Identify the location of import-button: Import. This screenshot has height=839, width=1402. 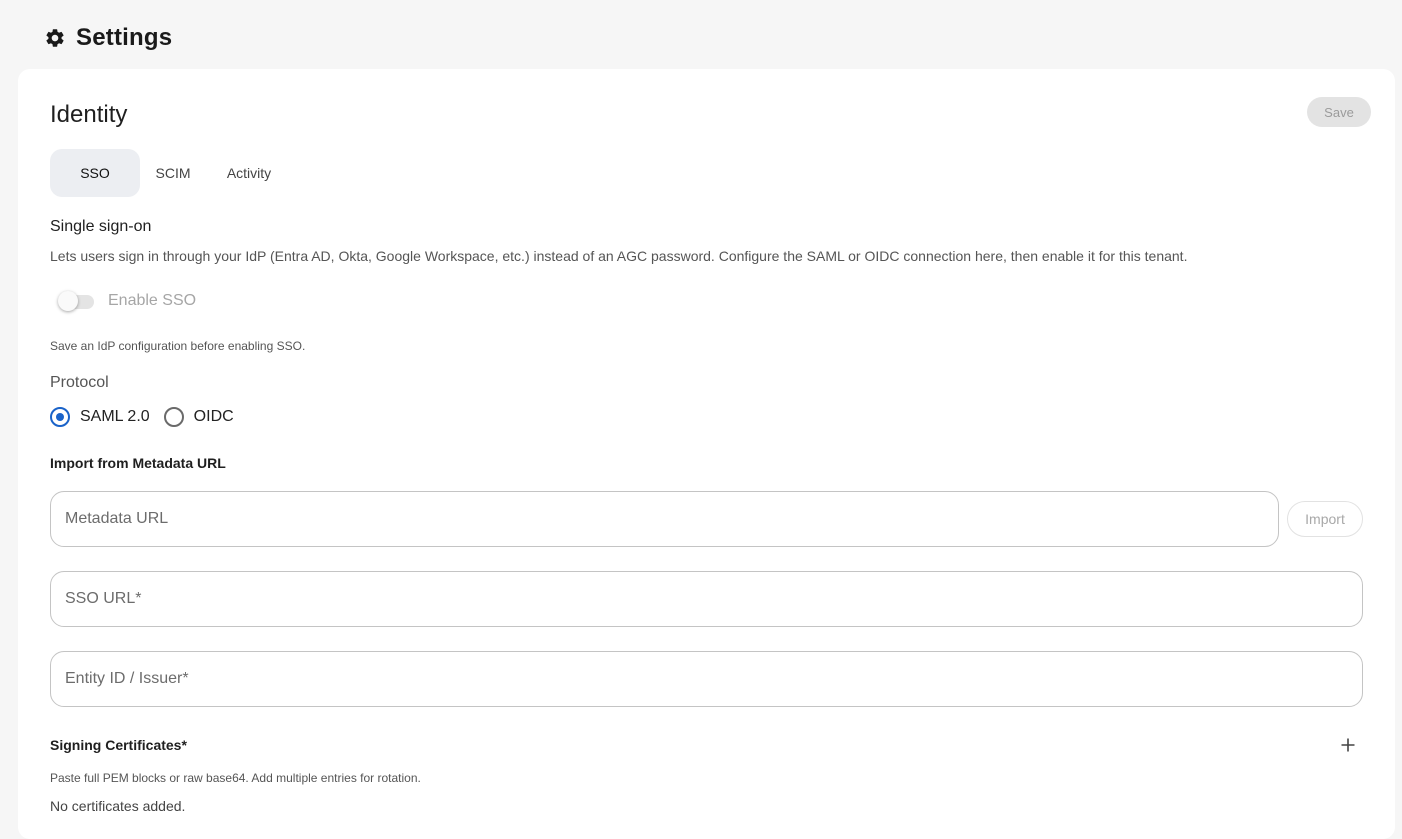
(1325, 519).